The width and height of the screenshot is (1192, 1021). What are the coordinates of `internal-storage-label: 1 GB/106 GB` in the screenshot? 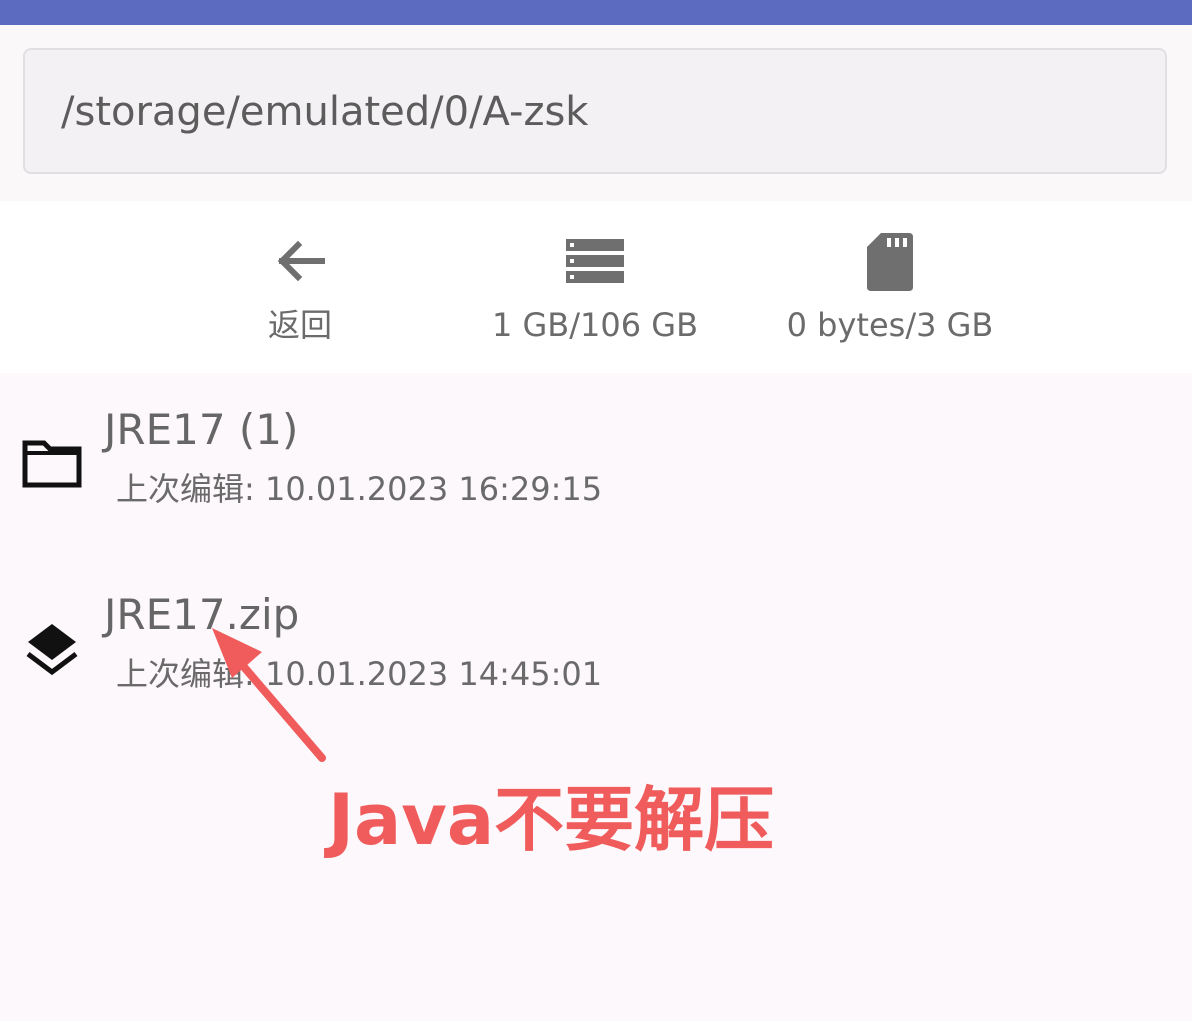 It's located at (595, 325).